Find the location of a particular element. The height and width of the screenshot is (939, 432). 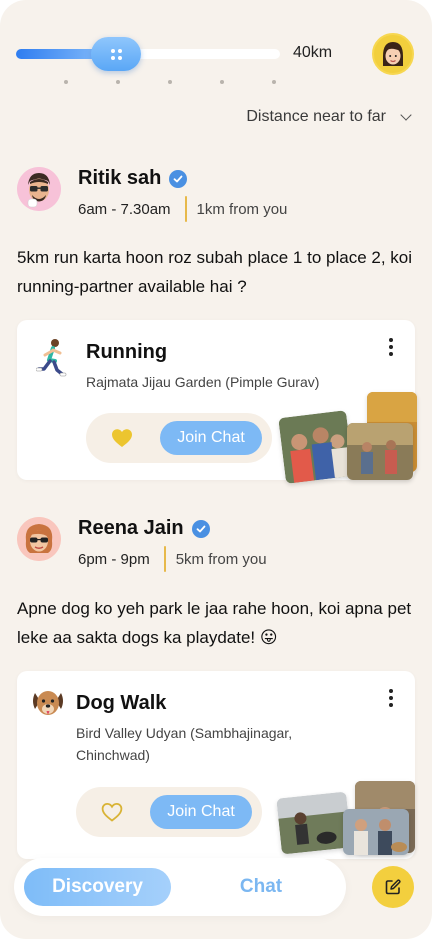

post-distance: 5km from you is located at coordinates (221, 559).